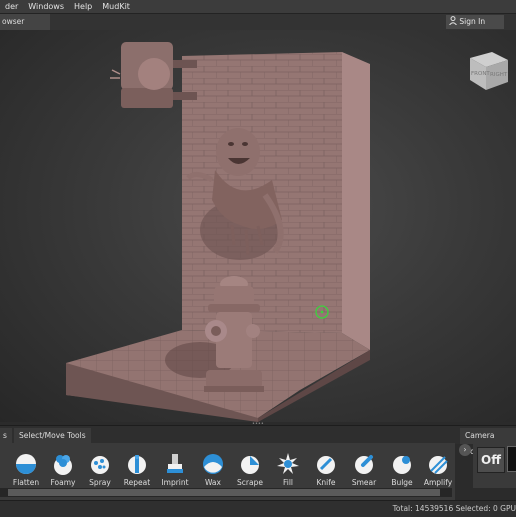 The image size is (516, 517). Describe the element at coordinates (491, 460) in the screenshot. I see `camera-off-button: Off` at that location.